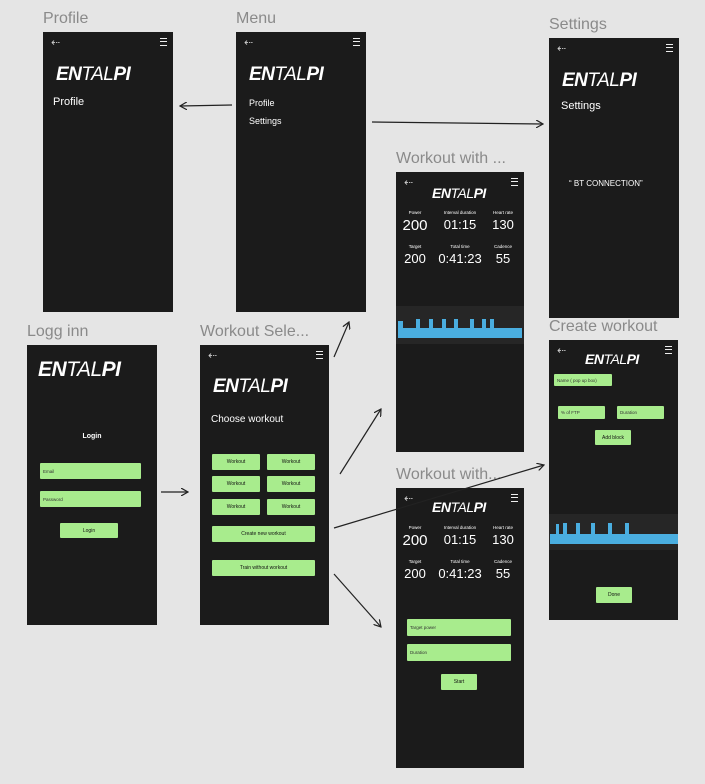 The width and height of the screenshot is (705, 784). What do you see at coordinates (341, 340) in the screenshot?
I see `arrow-workout-select-to-menu` at bounding box center [341, 340].